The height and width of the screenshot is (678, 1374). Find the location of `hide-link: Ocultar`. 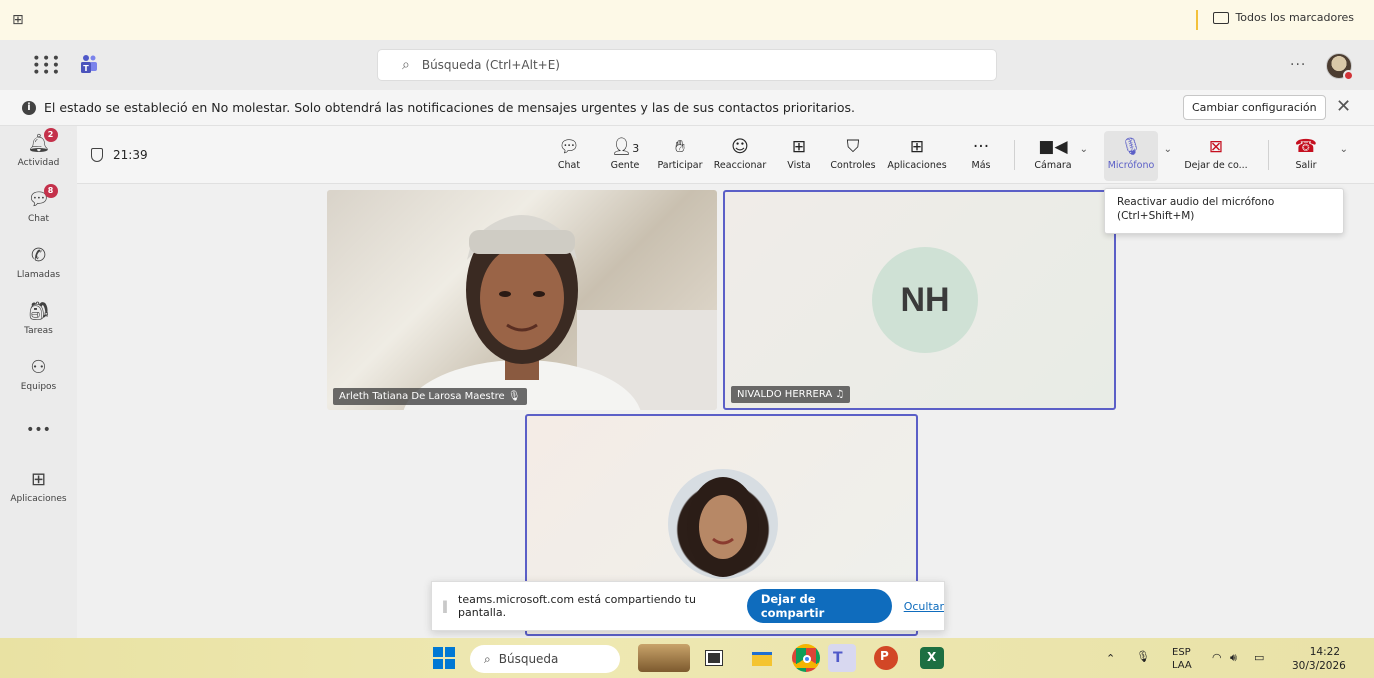

hide-link: Ocultar is located at coordinates (924, 606).